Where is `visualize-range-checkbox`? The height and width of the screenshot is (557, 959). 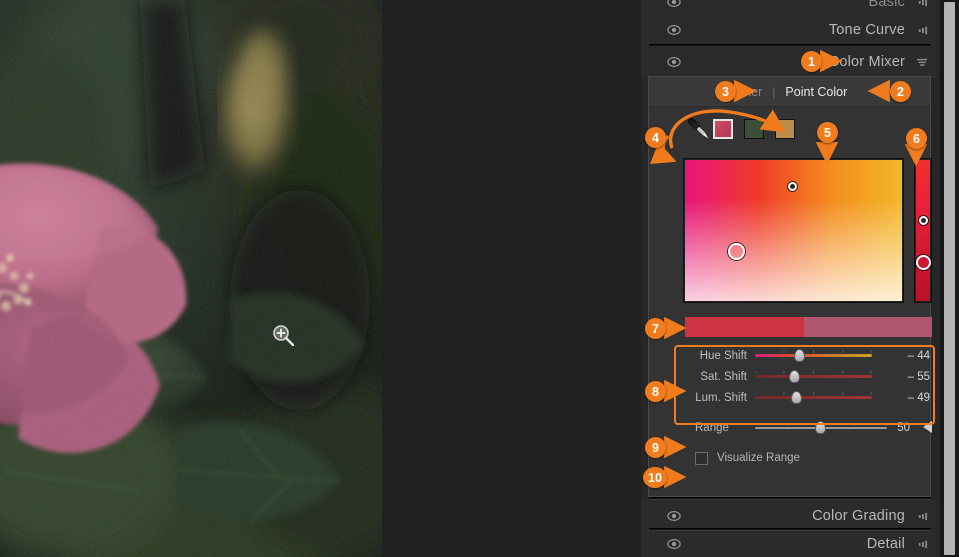
visualize-range-checkbox is located at coordinates (701, 458).